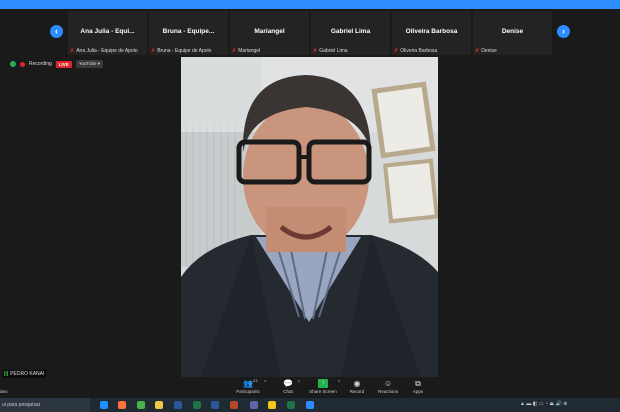  What do you see at coordinates (56, 31) in the screenshot?
I see `chevron-left-icon: ‹` at bounding box center [56, 31].